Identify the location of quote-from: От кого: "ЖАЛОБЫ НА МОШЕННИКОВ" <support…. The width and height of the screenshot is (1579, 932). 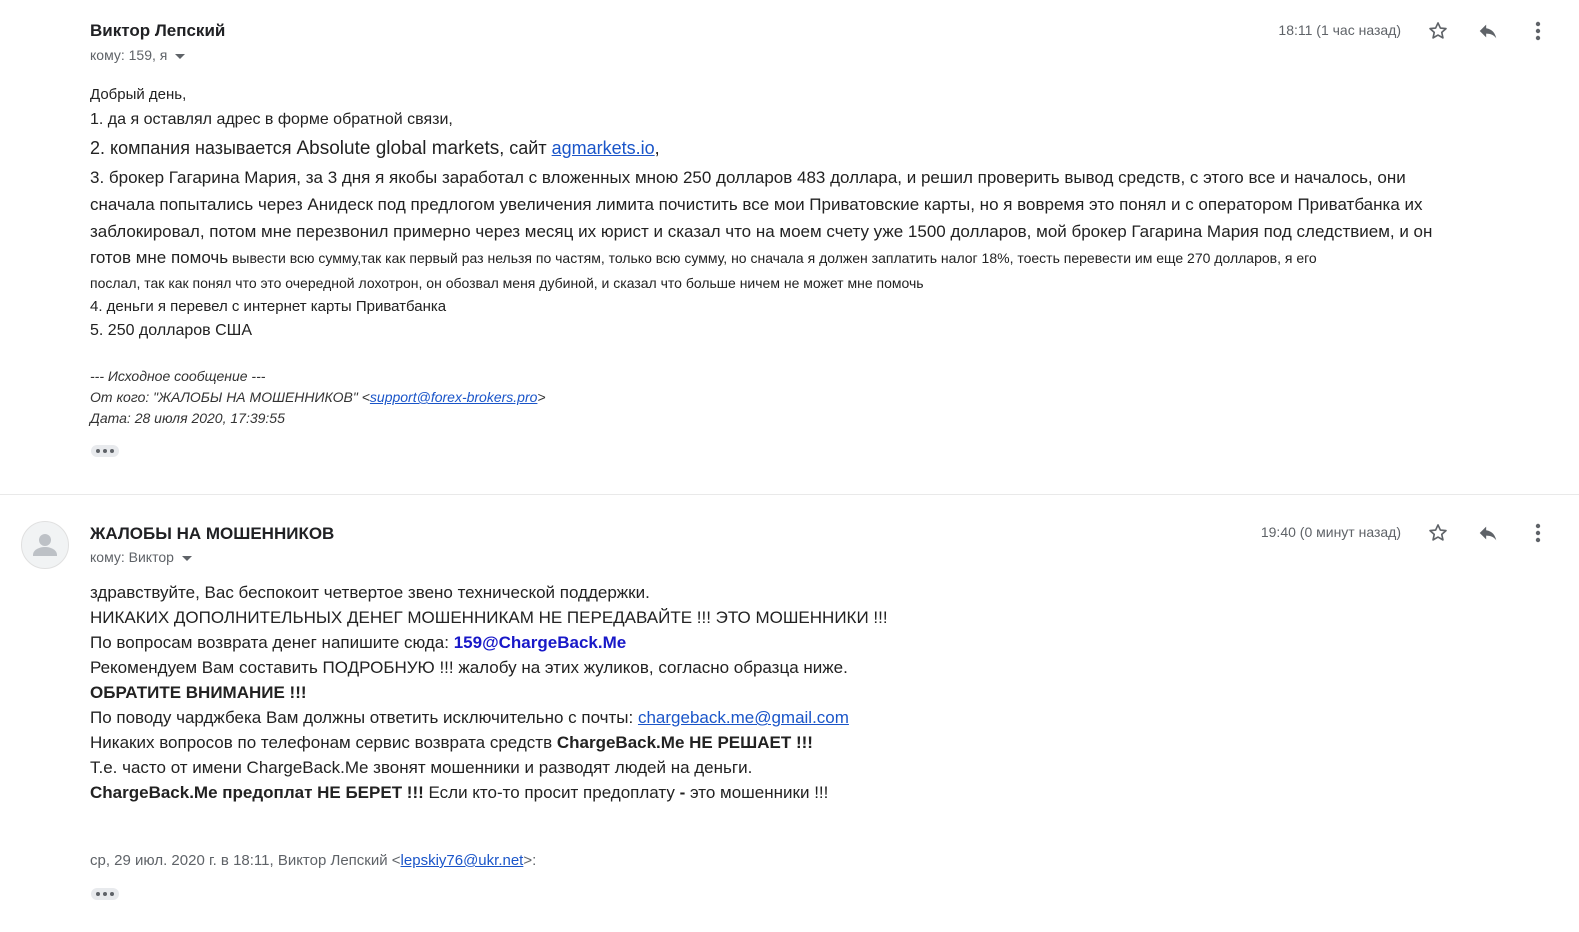
(318, 397).